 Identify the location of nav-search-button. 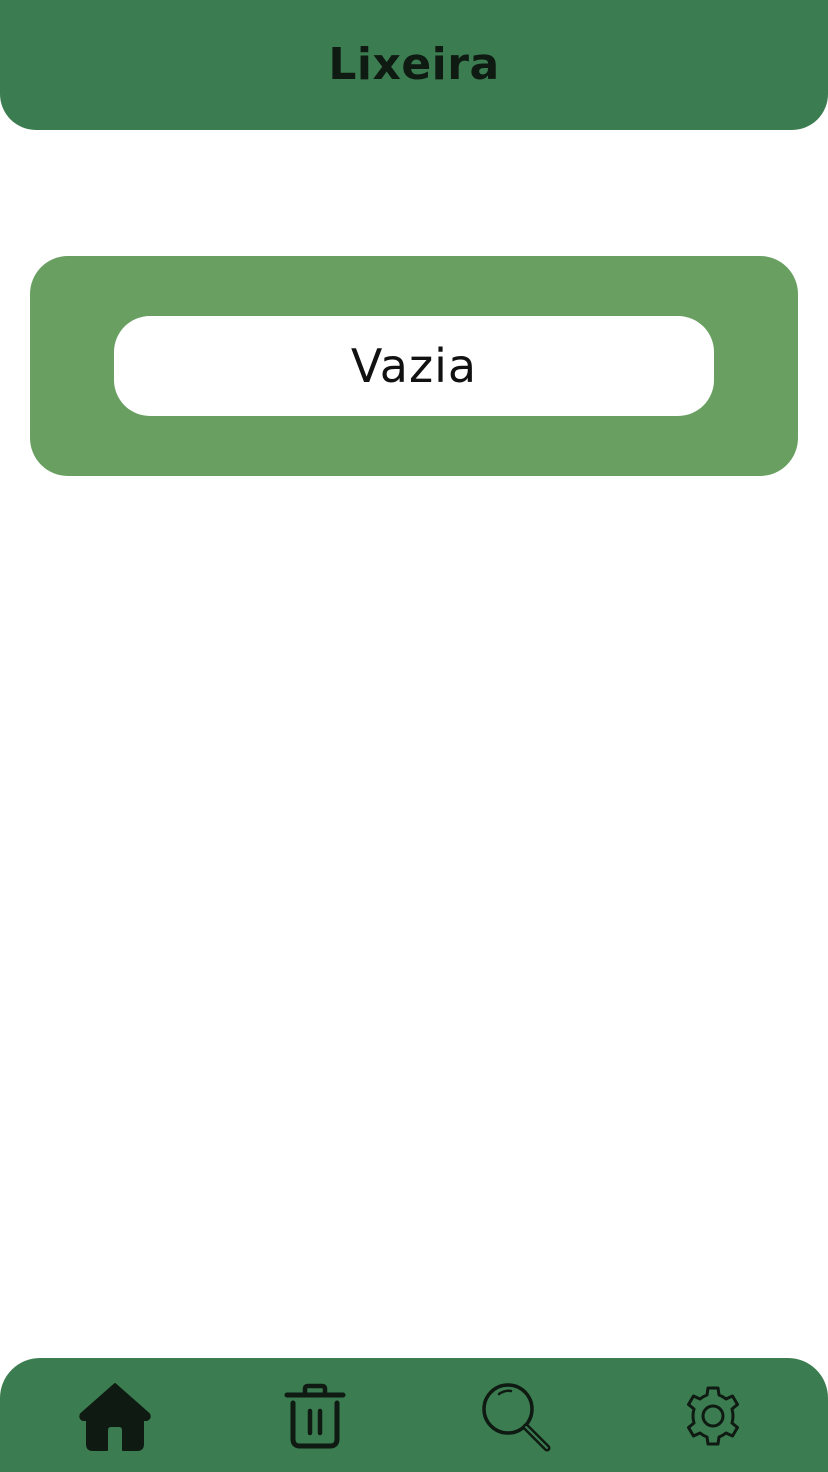
(515, 1416).